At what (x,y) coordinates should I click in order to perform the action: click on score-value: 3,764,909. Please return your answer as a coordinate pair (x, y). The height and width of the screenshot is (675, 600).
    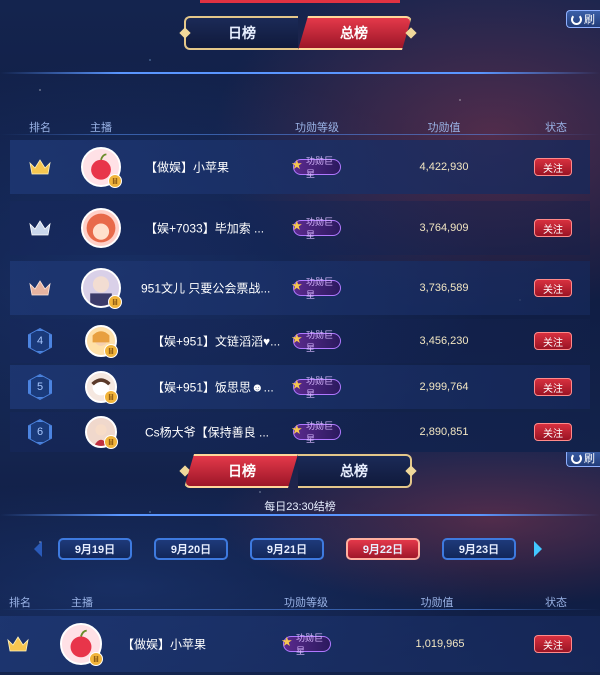
    Looking at the image, I should click on (444, 228).